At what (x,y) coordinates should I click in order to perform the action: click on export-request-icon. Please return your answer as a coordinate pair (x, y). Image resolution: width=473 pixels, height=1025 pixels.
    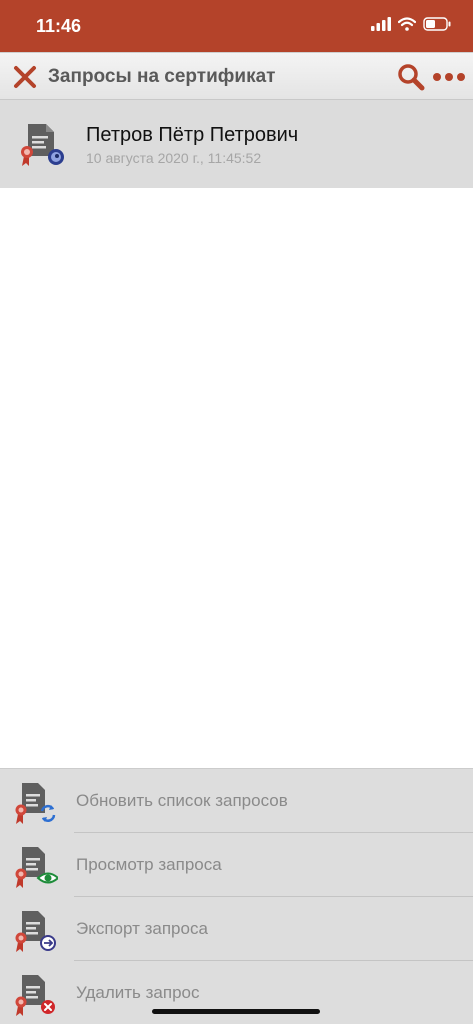
    Looking at the image, I should click on (35, 931).